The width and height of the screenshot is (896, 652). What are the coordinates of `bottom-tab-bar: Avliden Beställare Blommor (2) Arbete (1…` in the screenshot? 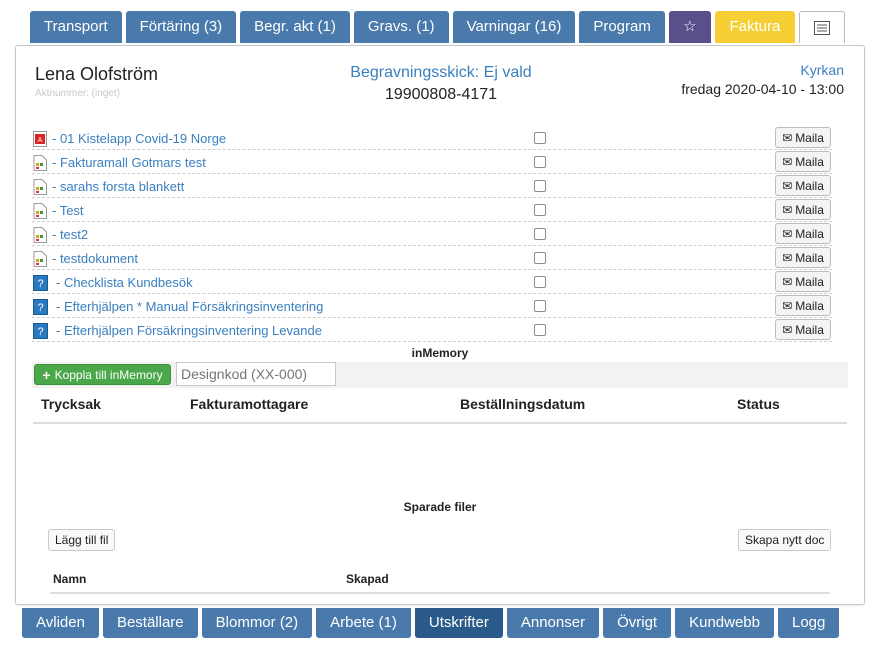 It's located at (431, 623).